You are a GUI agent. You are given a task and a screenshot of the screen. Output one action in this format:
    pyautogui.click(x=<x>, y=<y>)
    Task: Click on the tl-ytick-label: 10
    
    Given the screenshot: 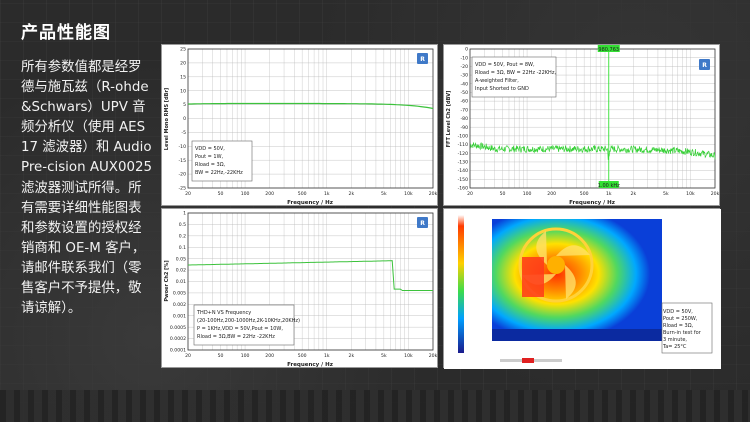 What is the action you would take?
    pyautogui.click(x=183, y=91)
    